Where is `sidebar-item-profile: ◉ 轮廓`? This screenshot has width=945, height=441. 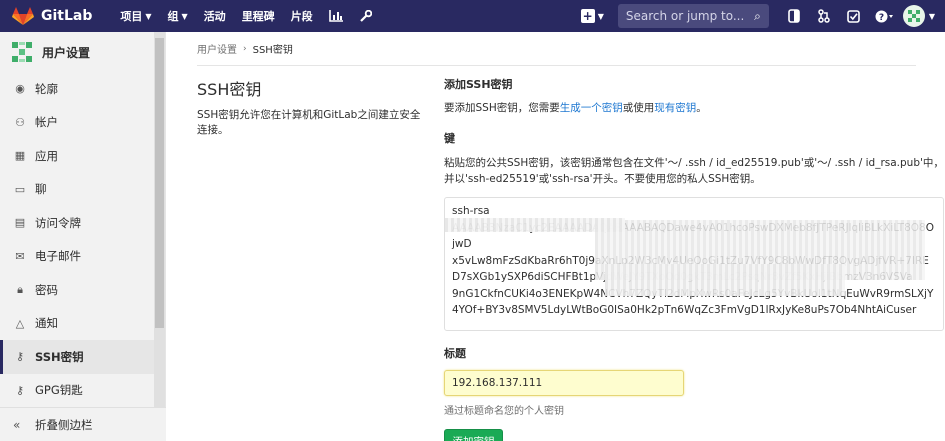 sidebar-item-profile: ◉ 轮廓 is located at coordinates (77, 89).